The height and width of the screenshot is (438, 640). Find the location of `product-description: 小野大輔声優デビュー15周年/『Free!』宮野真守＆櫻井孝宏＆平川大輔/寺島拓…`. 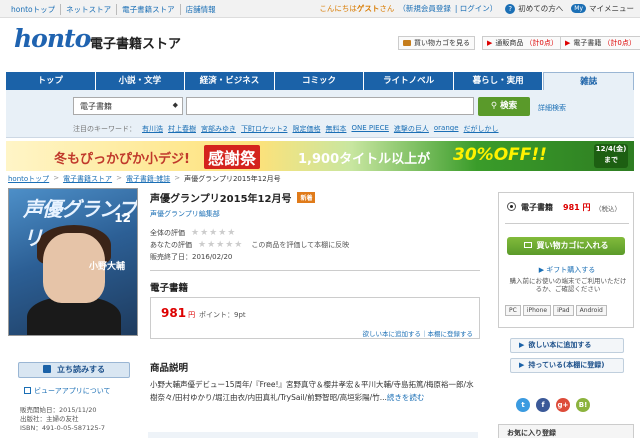

product-description: 小野大輔声優デビュー15周年/『Free!』宮野真守＆櫻井孝宏＆平川大輔/寺島拓… is located at coordinates (312, 391).